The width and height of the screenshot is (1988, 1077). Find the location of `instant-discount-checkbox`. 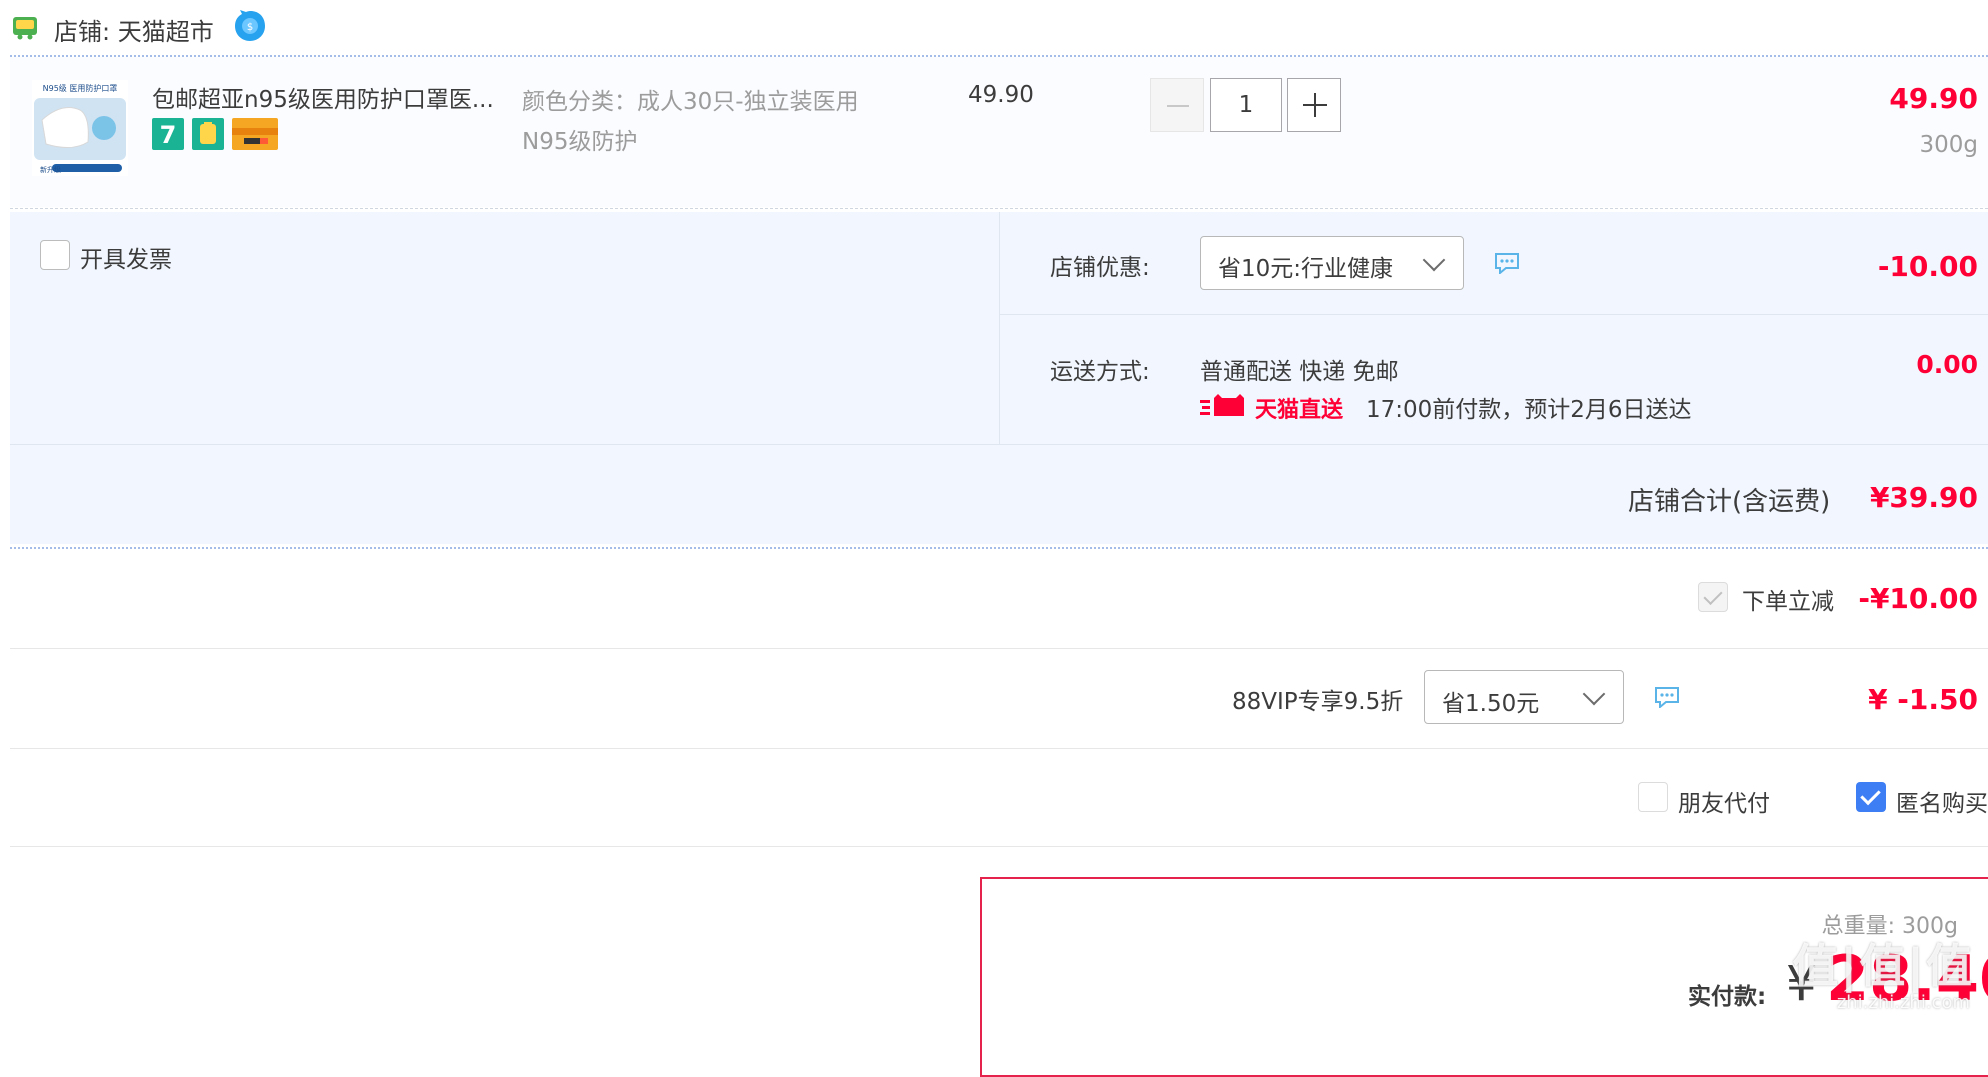

instant-discount-checkbox is located at coordinates (1713, 597).